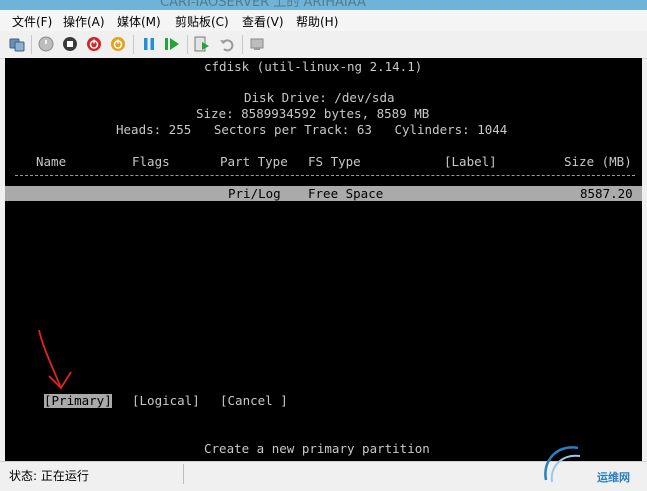 Image resolution: width=647 pixels, height=491 pixels. Describe the element at coordinates (346, 193) in the screenshot. I see `row-fs-type: Free Space` at that location.